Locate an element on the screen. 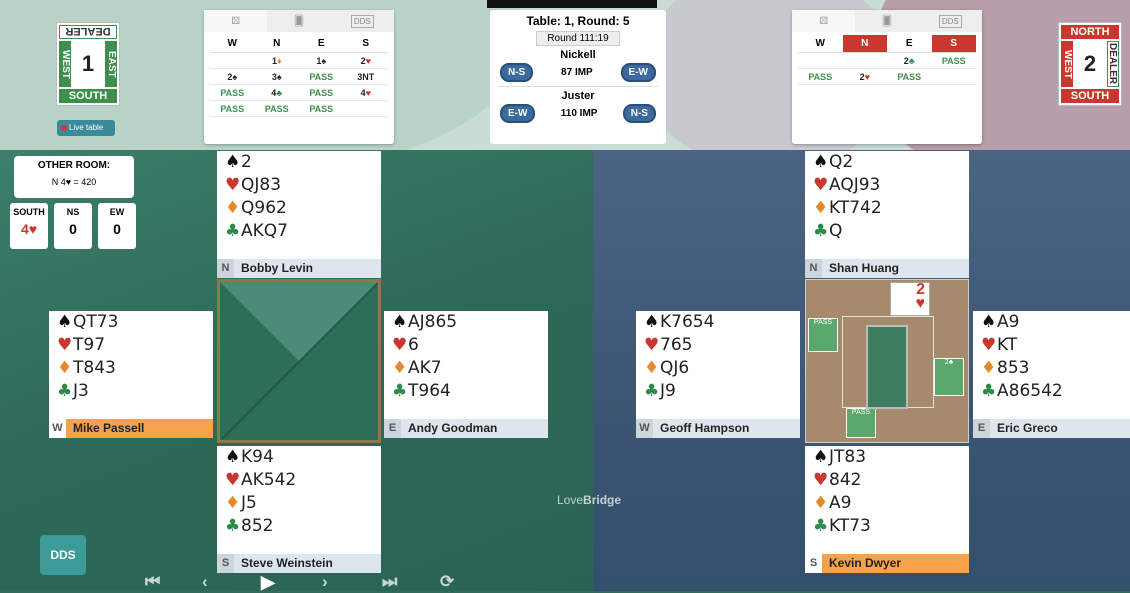 The image size is (1130, 593). suit-row: ♠A9 is located at coordinates (1051, 322).